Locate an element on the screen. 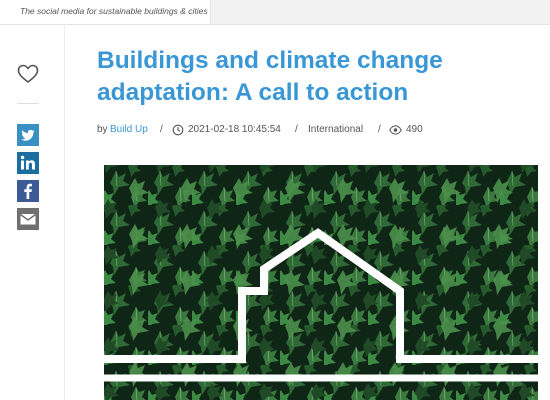  facebook-icon is located at coordinates (28, 191).